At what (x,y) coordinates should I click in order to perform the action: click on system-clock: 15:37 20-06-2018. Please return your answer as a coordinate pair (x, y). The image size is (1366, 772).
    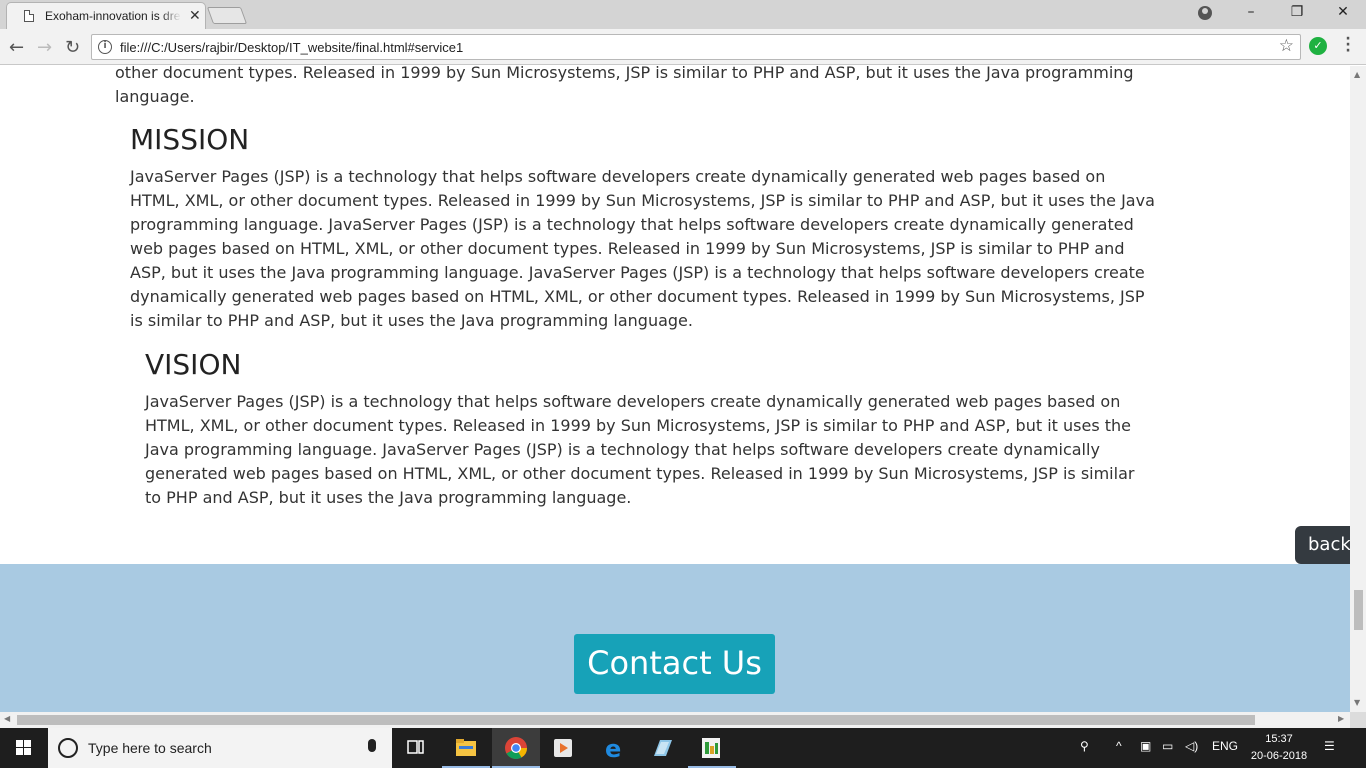
    Looking at the image, I should click on (1279, 748).